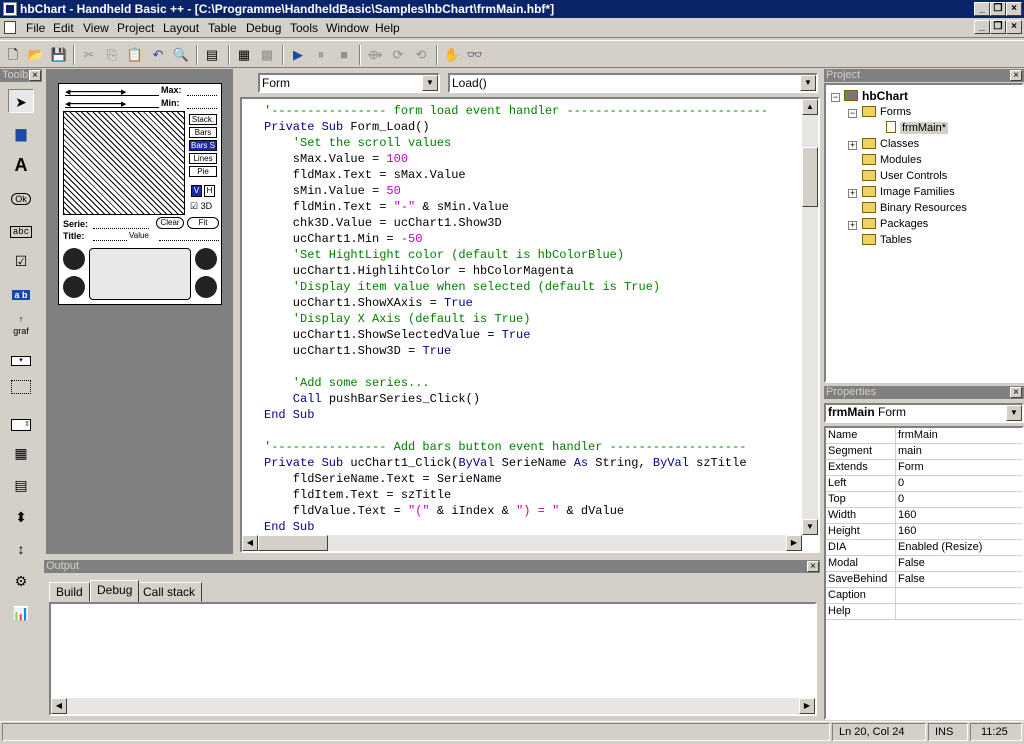 The height and width of the screenshot is (744, 1024). What do you see at coordinates (35, 75) in the screenshot?
I see `toolbox-close-button: ×` at bounding box center [35, 75].